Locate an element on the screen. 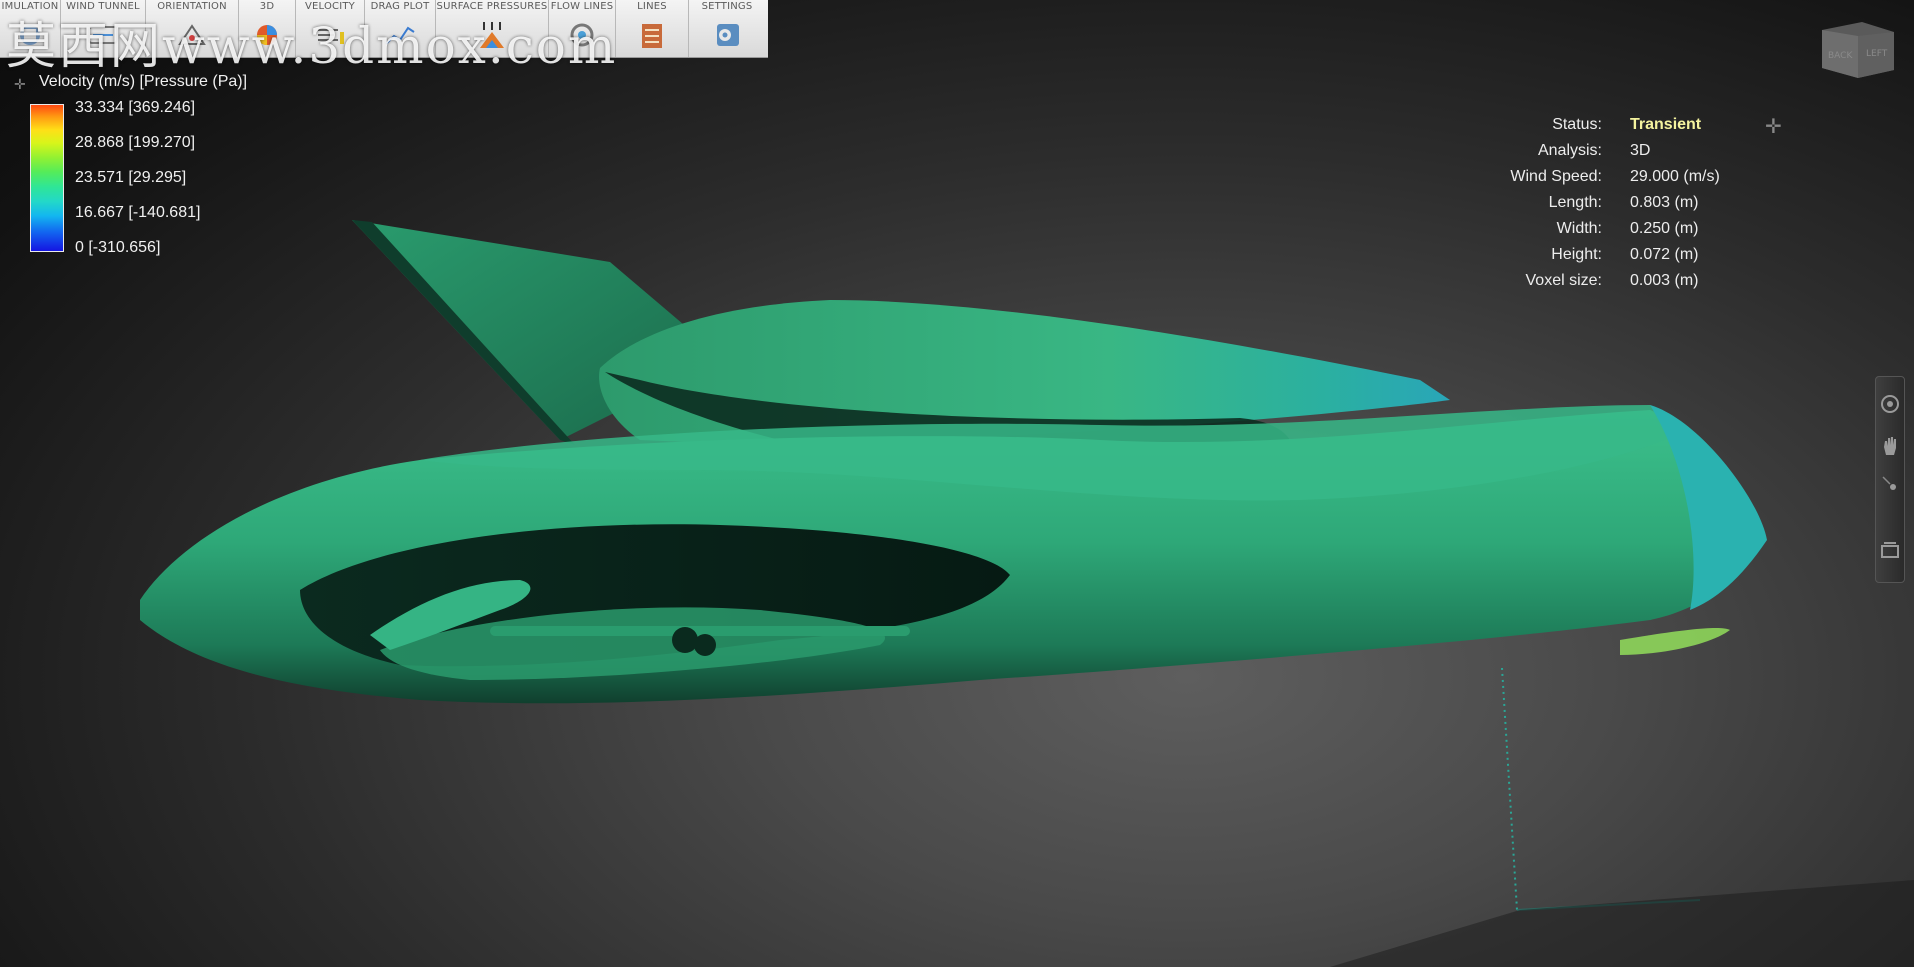 Image resolution: width=1914 pixels, height=967 pixels. 3d-icon is located at coordinates (267, 35).